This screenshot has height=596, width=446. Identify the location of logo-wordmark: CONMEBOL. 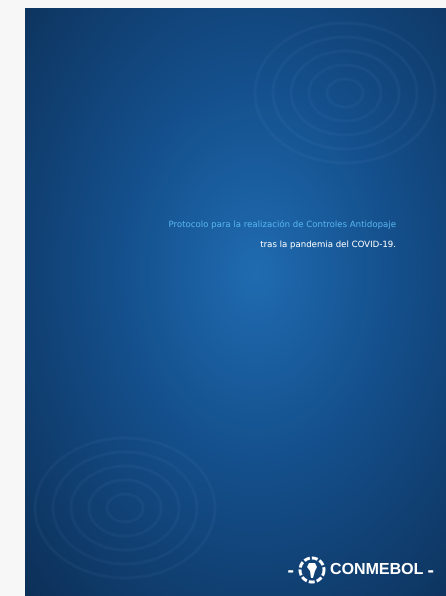
(377, 570).